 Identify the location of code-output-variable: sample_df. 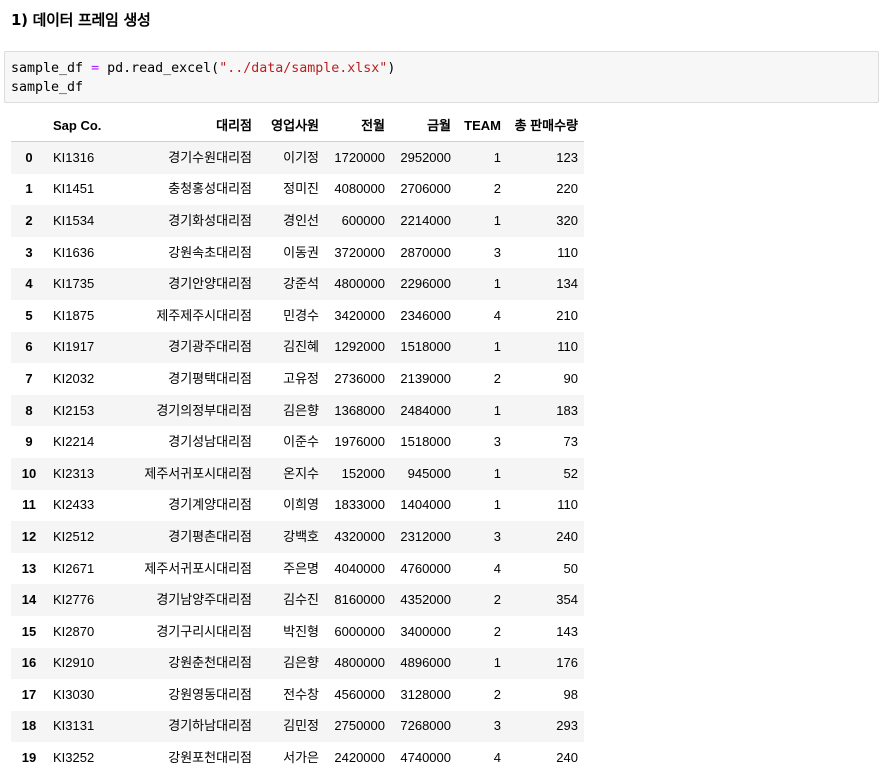
(47, 87).